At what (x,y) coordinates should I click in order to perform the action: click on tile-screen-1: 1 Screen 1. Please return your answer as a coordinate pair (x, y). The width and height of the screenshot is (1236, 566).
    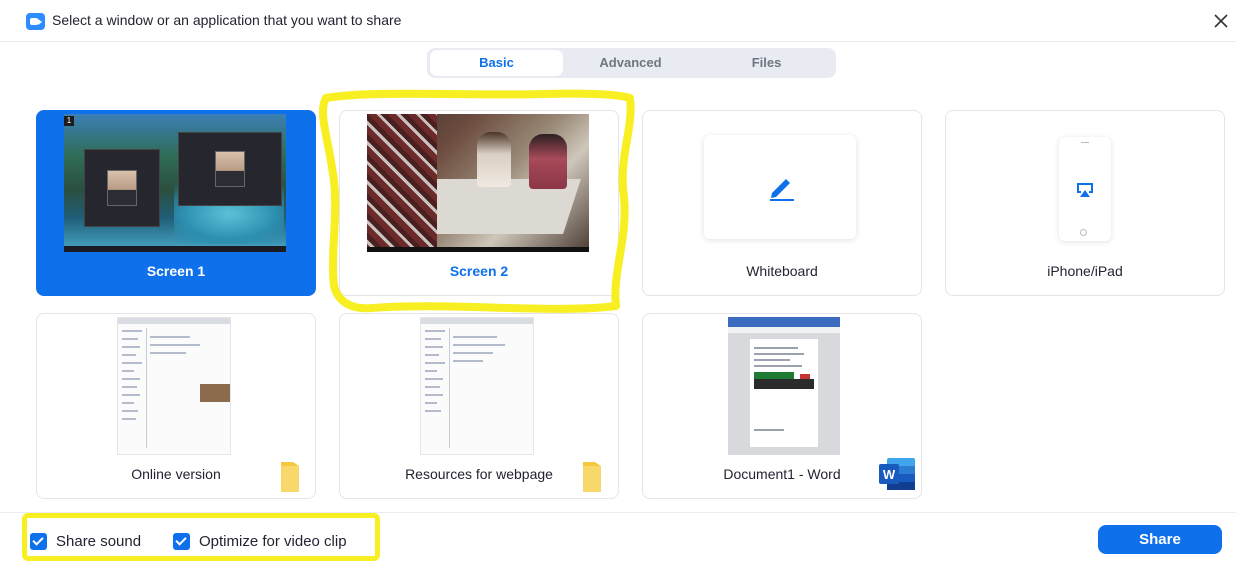
    Looking at the image, I should click on (176, 203).